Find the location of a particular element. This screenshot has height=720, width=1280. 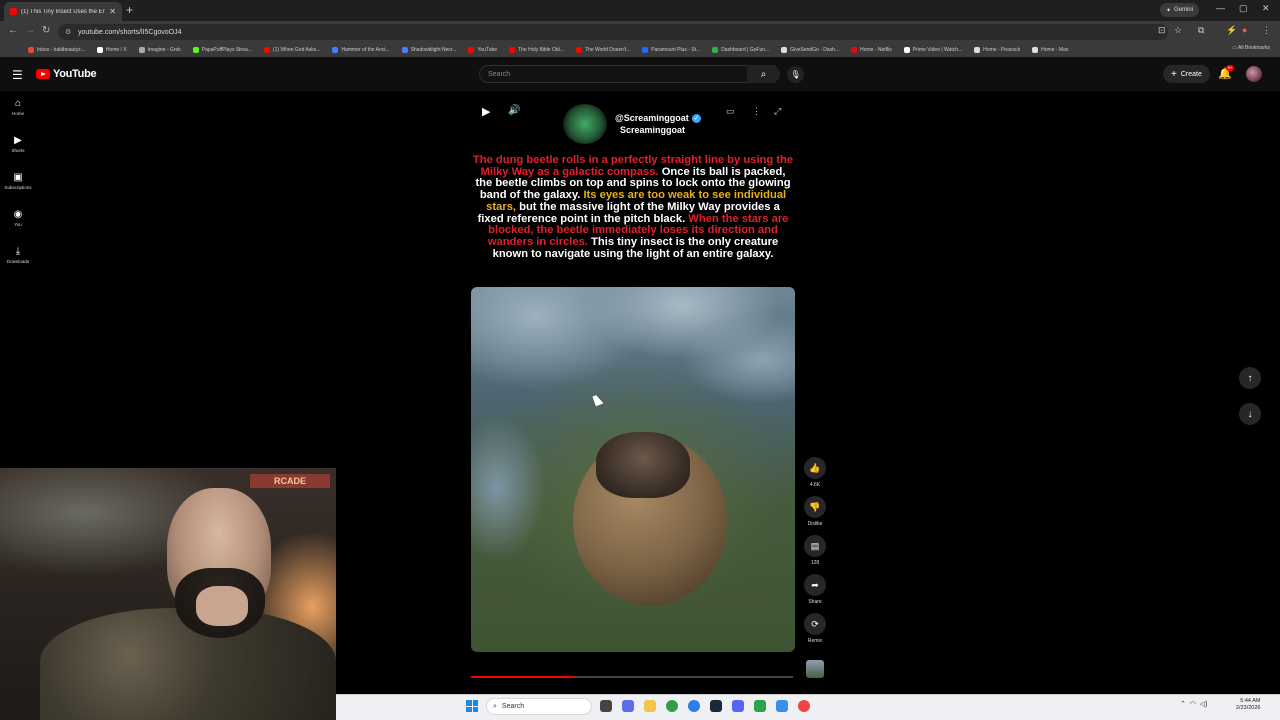

all-bookmarks-button: ▭ All Bookmarks is located at coordinates (1251, 48).